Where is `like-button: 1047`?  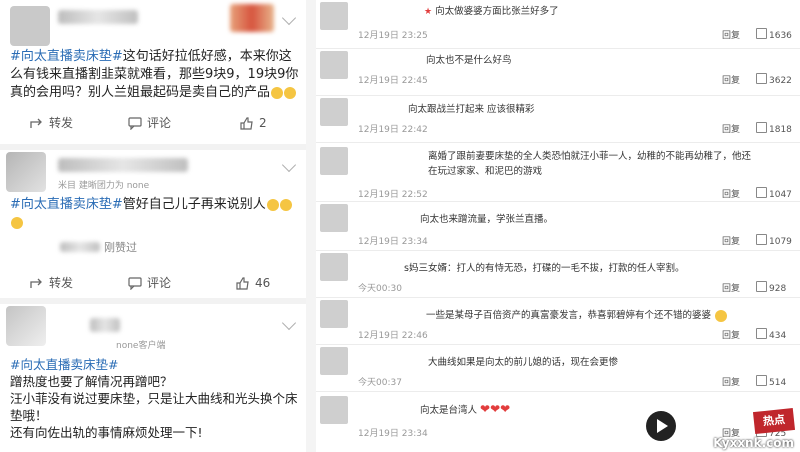
like-button: 1047 is located at coordinates (774, 193).